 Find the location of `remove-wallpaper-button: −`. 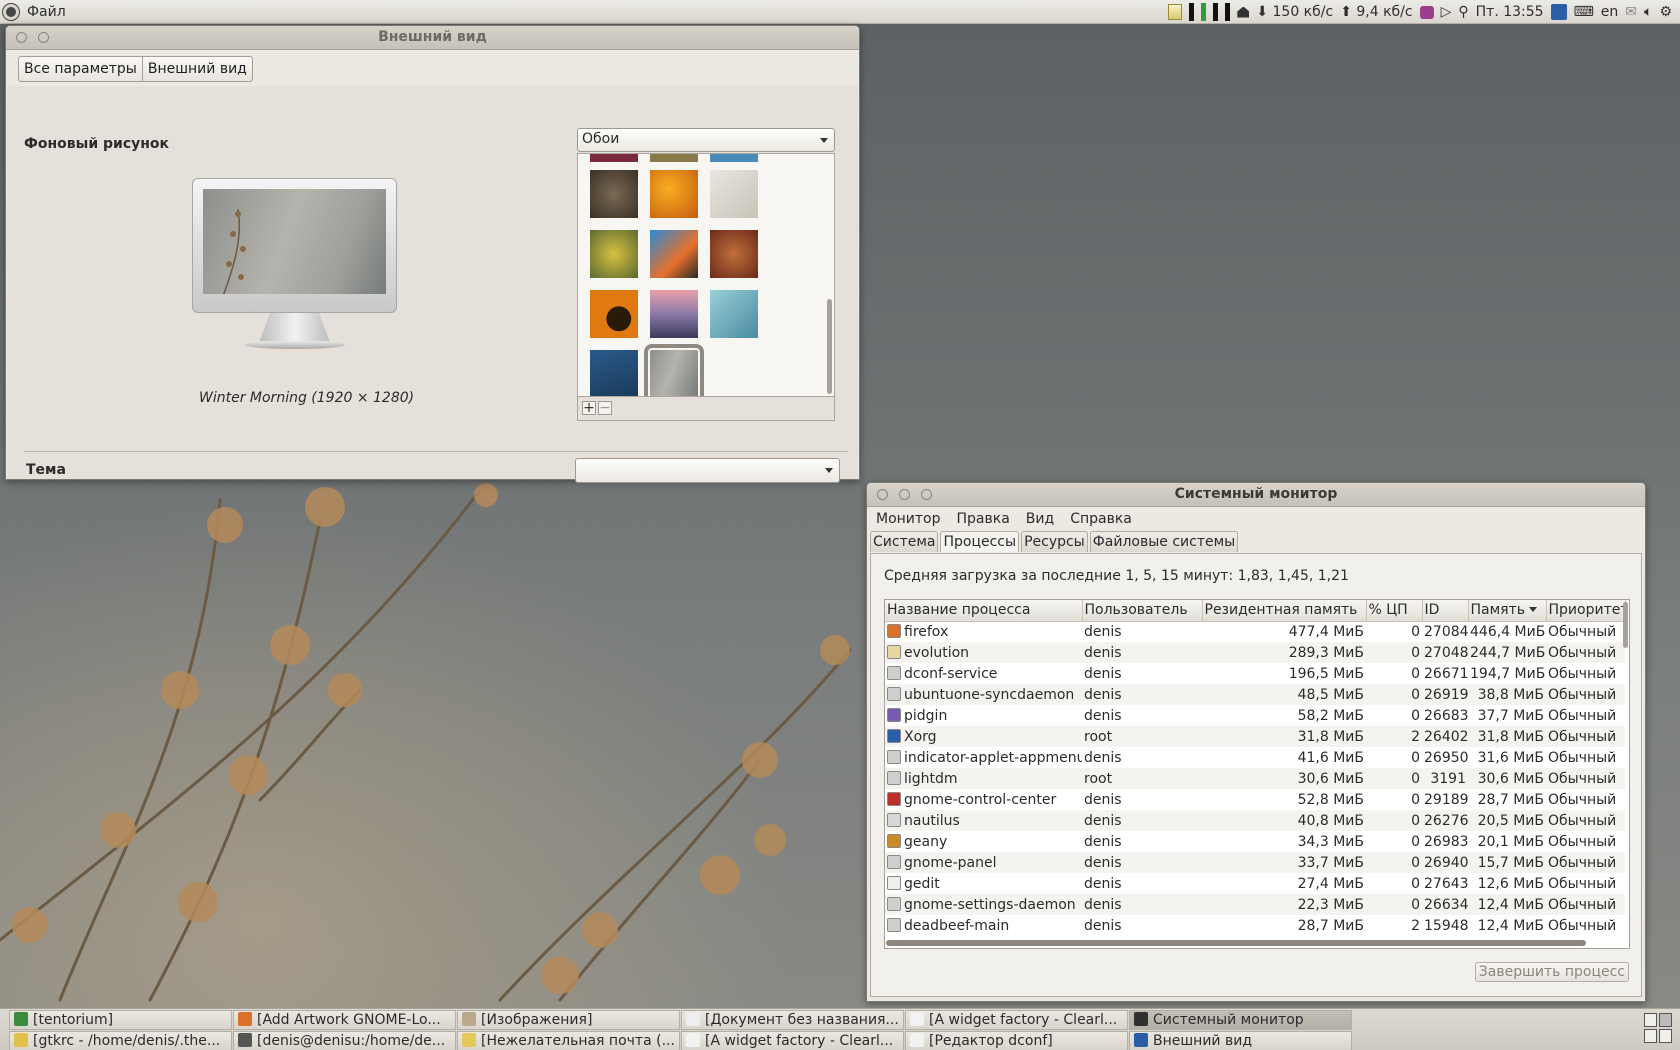

remove-wallpaper-button: − is located at coordinates (605, 408).